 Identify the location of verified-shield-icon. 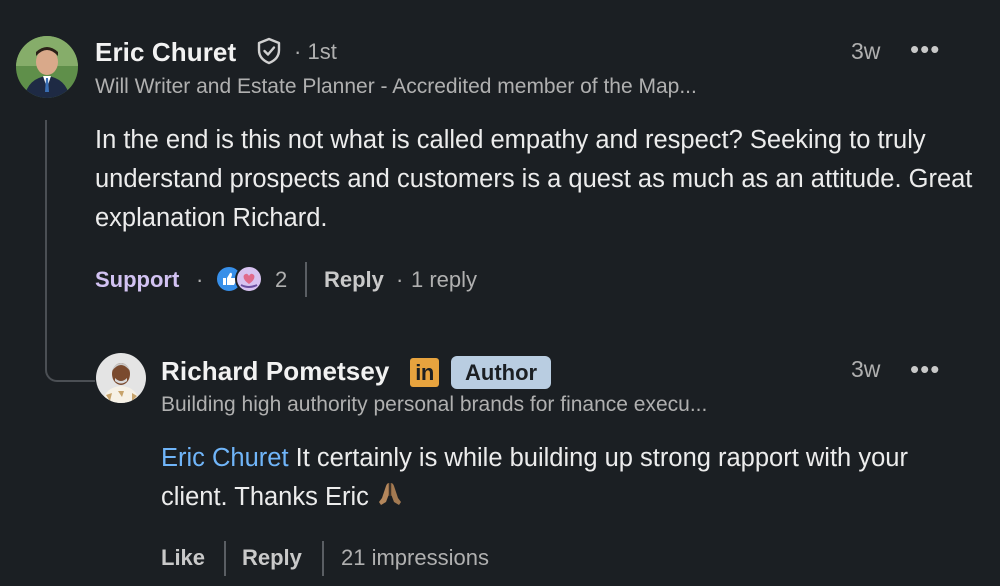
(270, 52).